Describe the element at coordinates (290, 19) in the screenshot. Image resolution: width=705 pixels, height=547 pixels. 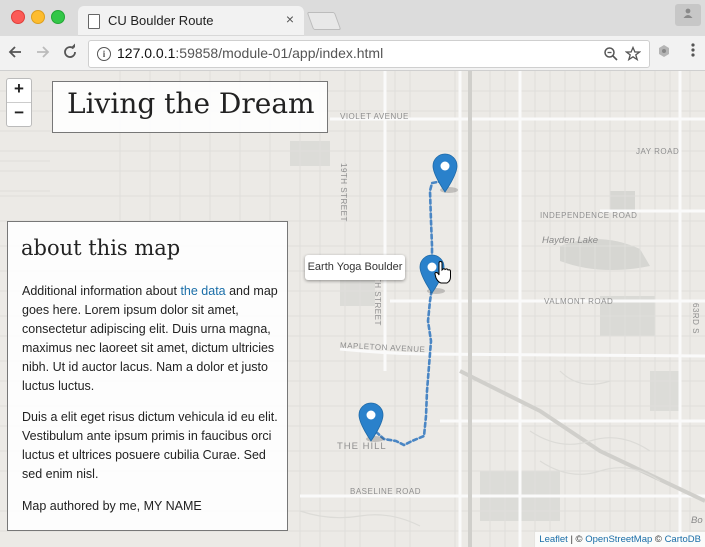
I see `tab-close-icon: ×` at that location.